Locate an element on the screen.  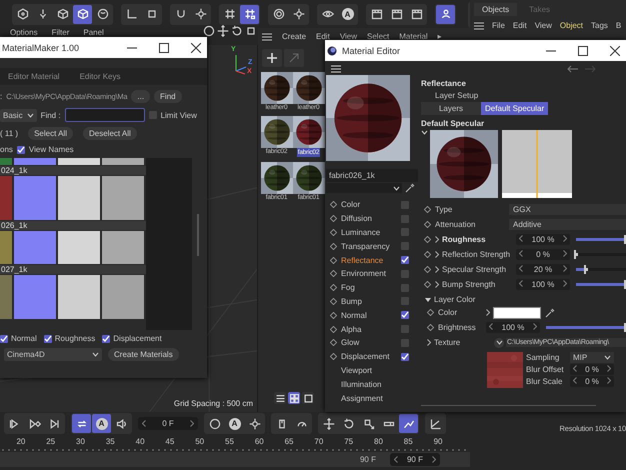
channel-item: Bump is located at coordinates (369, 301).